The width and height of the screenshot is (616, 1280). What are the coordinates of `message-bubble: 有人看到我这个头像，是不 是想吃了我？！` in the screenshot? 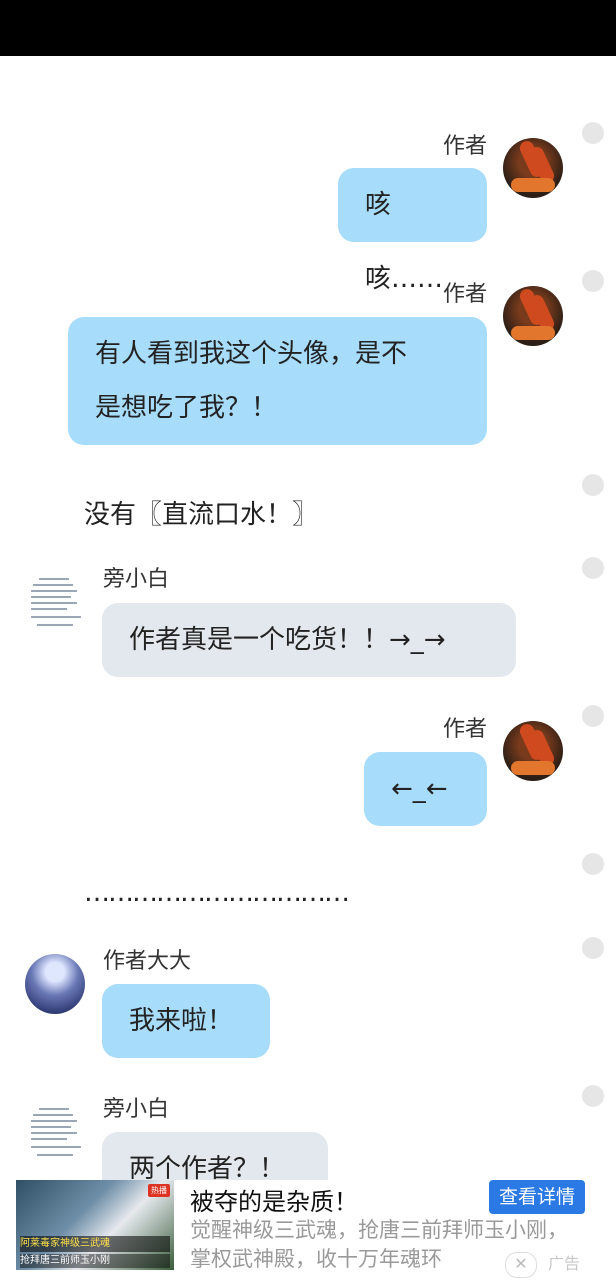 It's located at (277, 381).